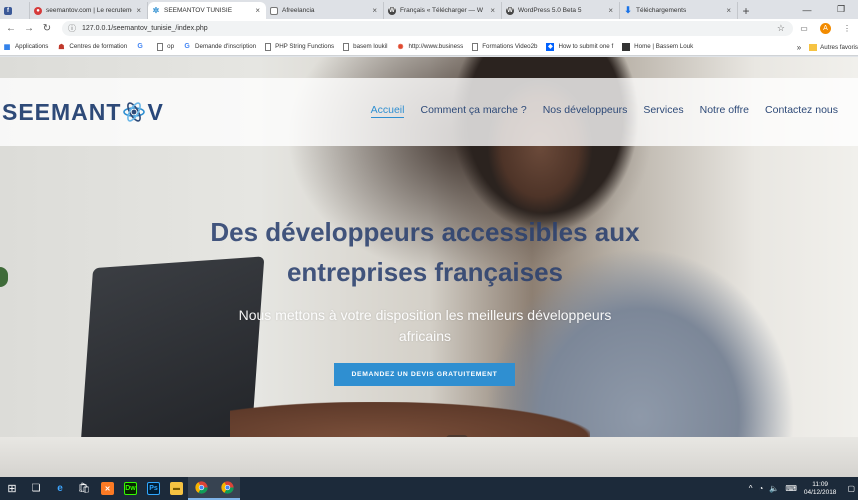  Describe the element at coordinates (166, 46) in the screenshot. I see `bookmark-op: op` at that location.